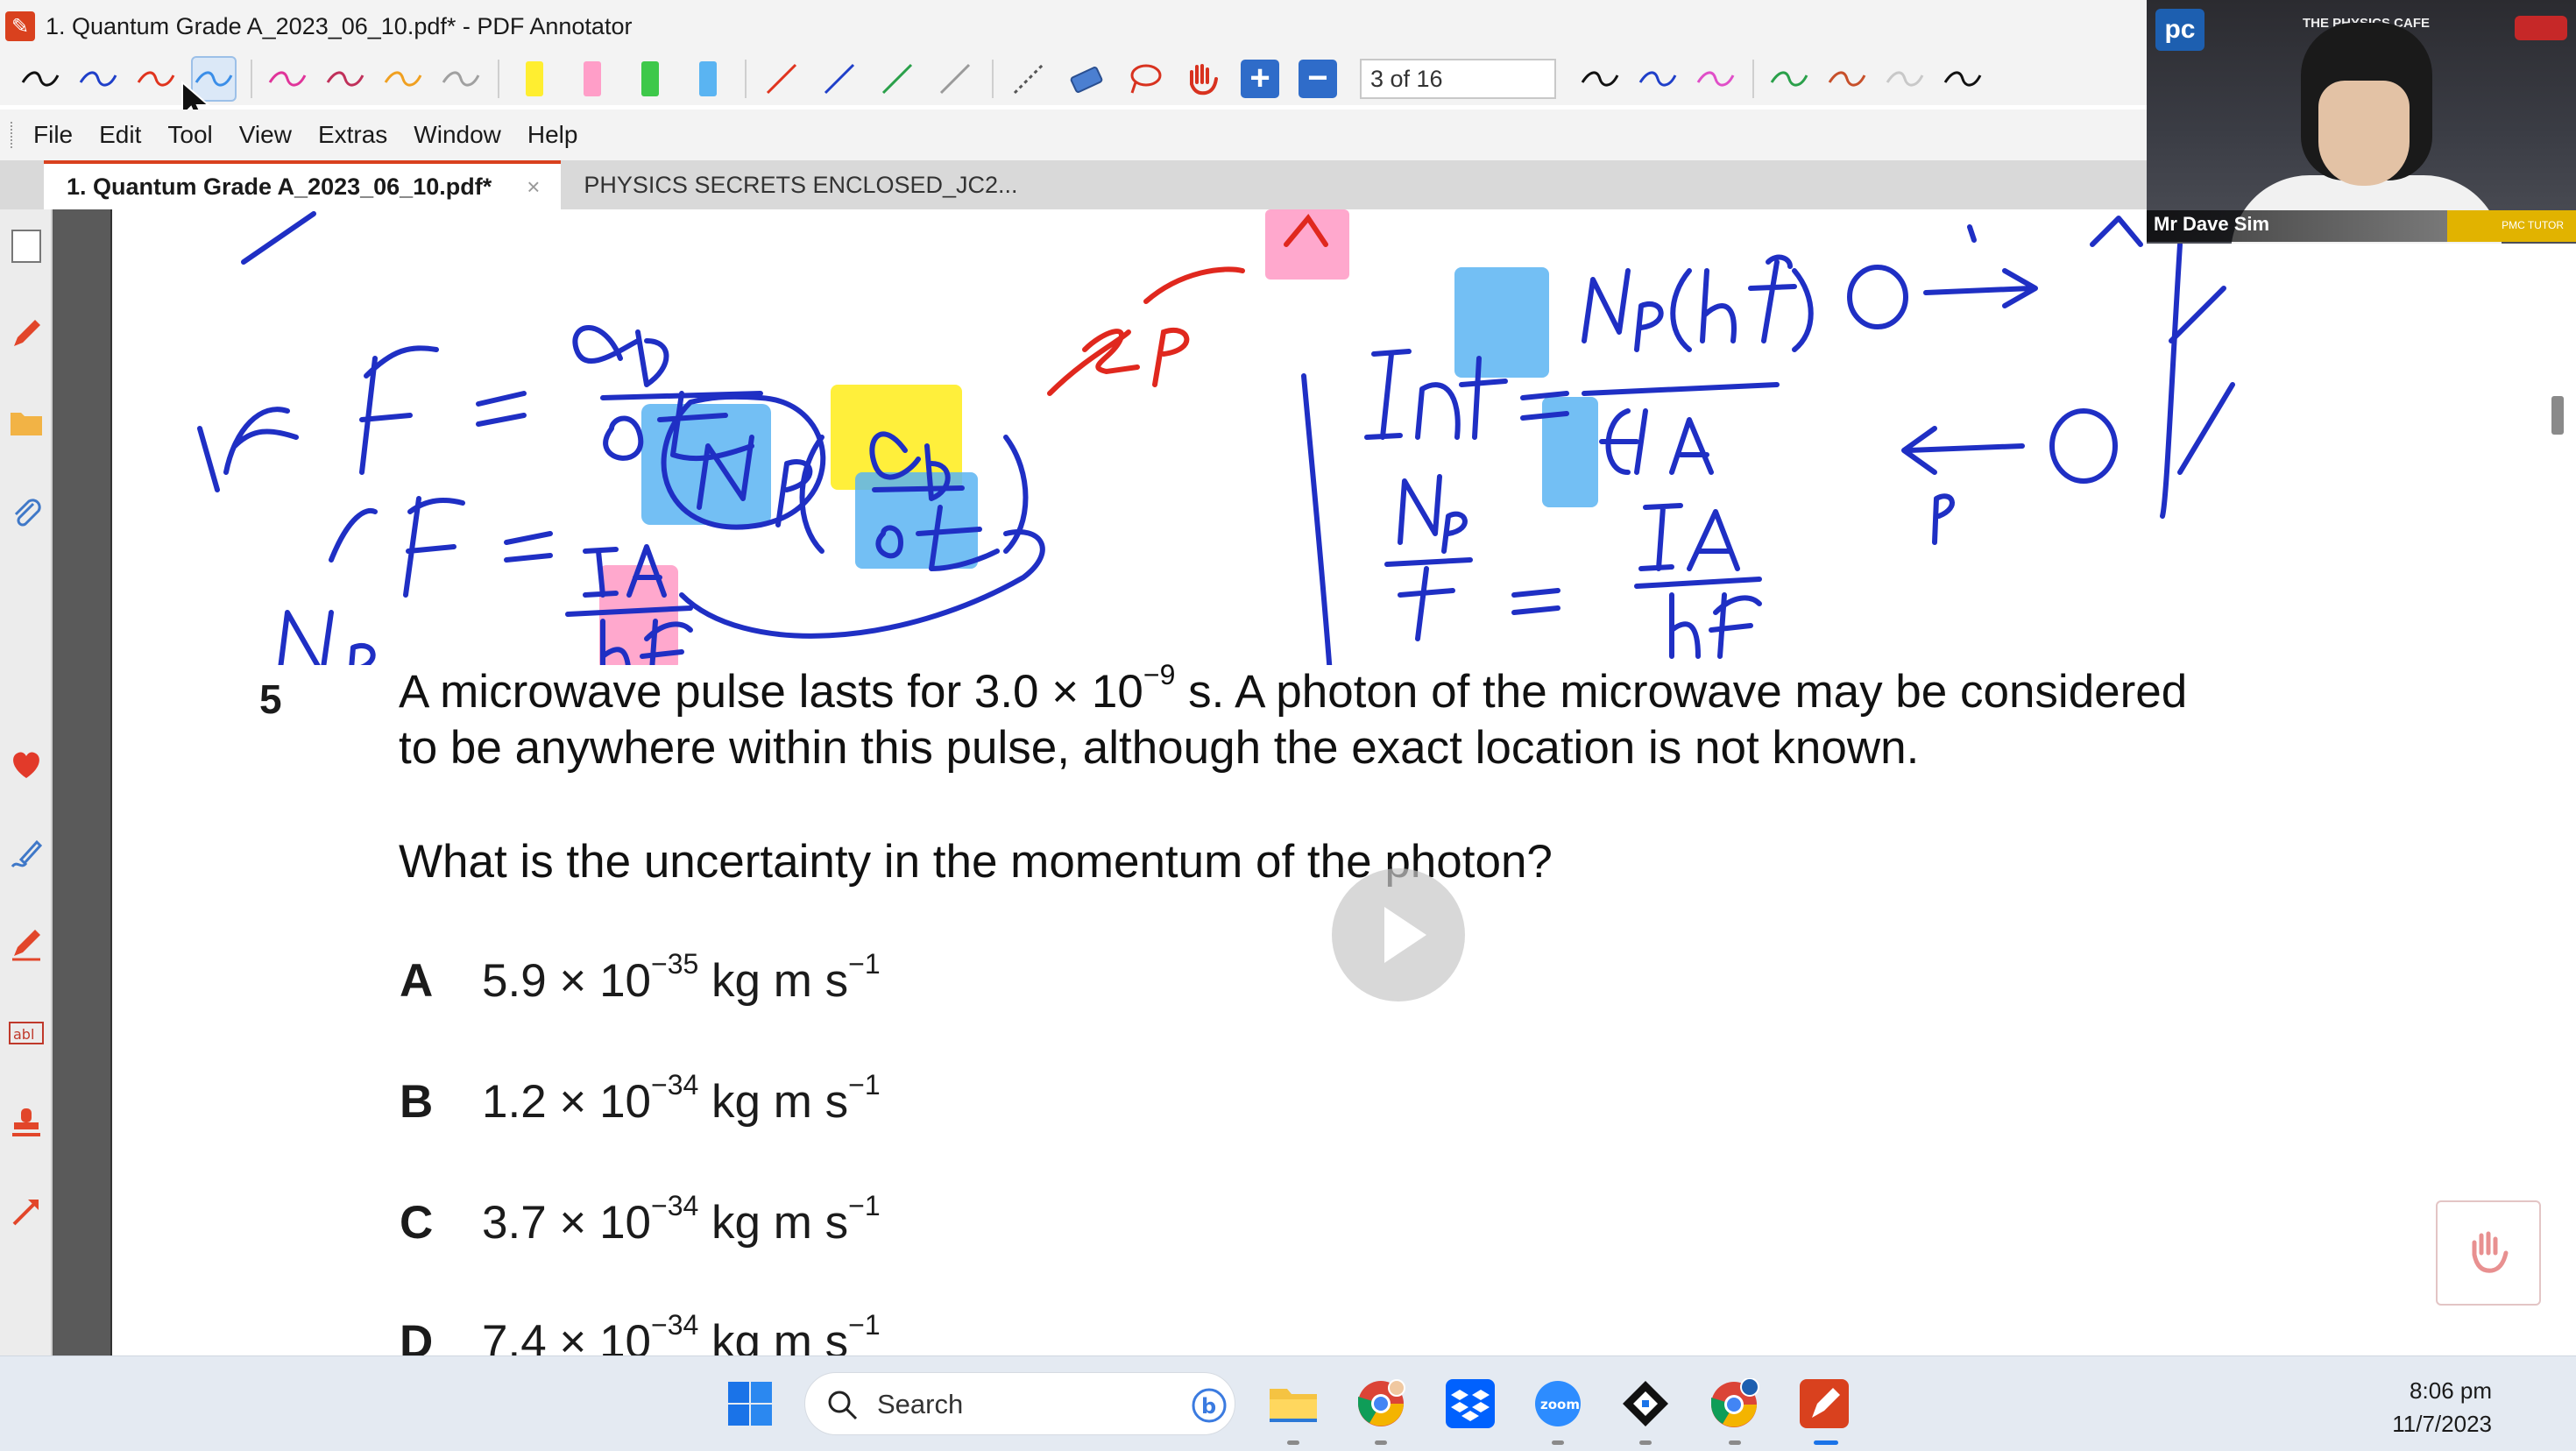 The image size is (2576, 1451). I want to click on blue-pen-2-tool, so click(1658, 79).